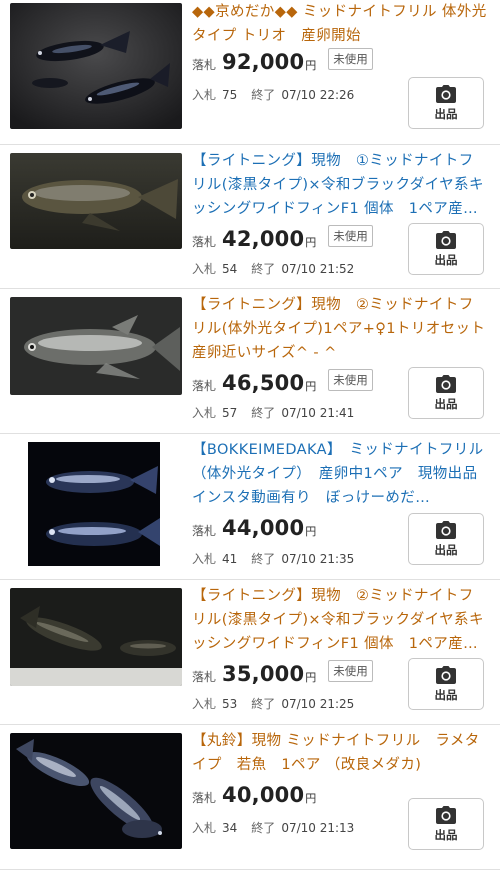  I want to click on item-meta: 入札 41 終了 07/10 21:35, so click(280, 558).